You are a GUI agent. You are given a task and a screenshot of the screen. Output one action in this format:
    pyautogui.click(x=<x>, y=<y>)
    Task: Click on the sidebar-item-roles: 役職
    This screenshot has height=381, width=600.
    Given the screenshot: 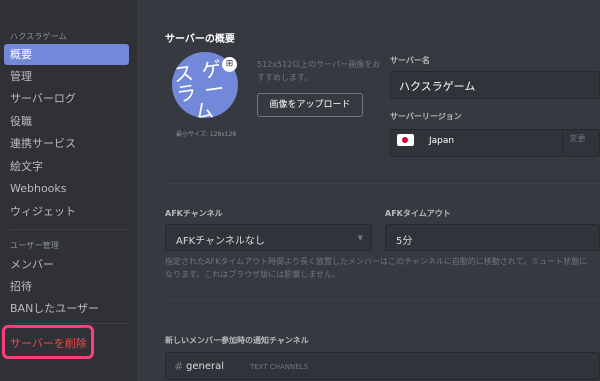 What is the action you would take?
    pyautogui.click(x=66, y=121)
    